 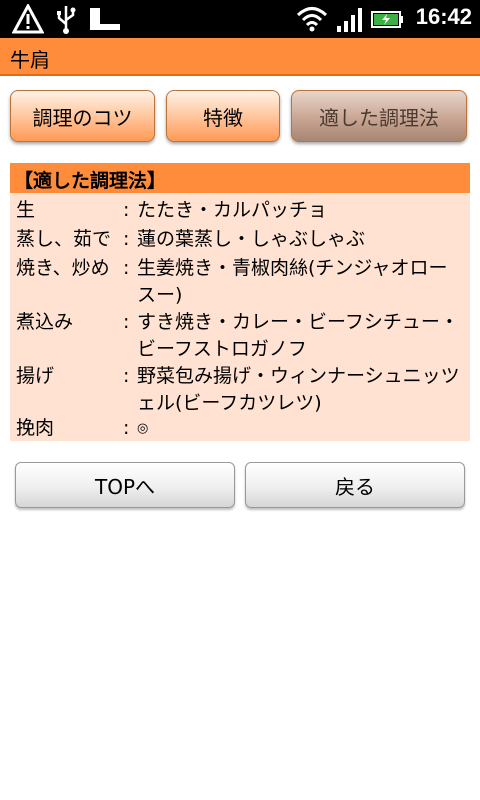 What do you see at coordinates (292, 281) in the screenshot?
I see `row-value: 生姜焼き・青椒肉絲(チンジャオロースー)` at bounding box center [292, 281].